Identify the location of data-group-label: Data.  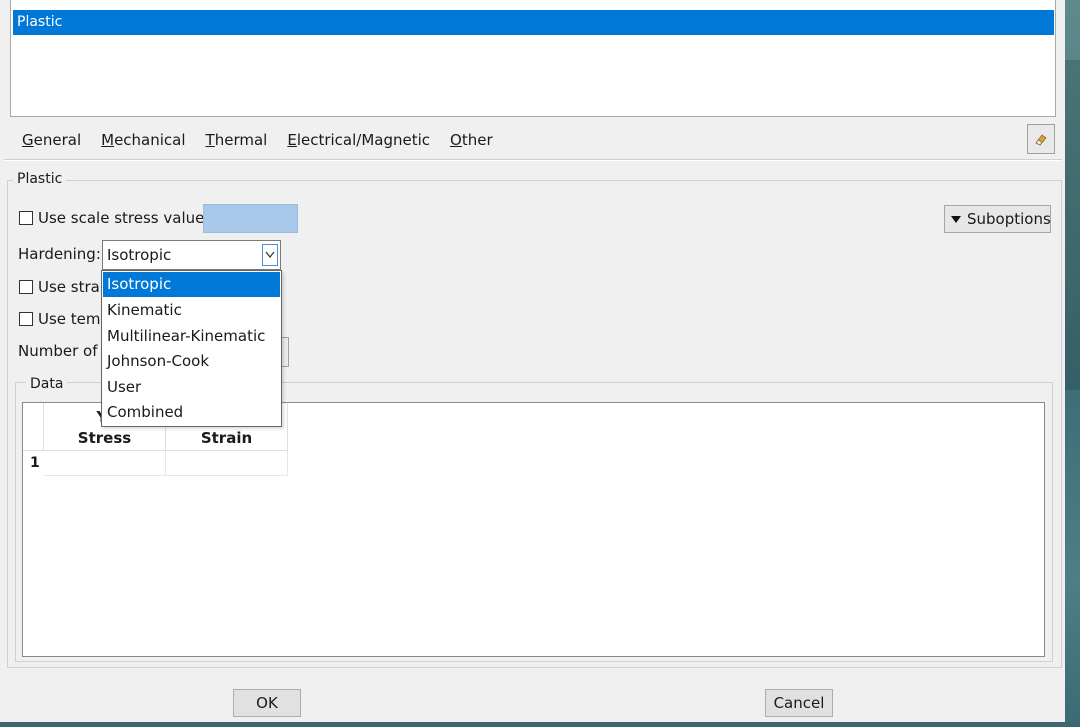
(47, 384).